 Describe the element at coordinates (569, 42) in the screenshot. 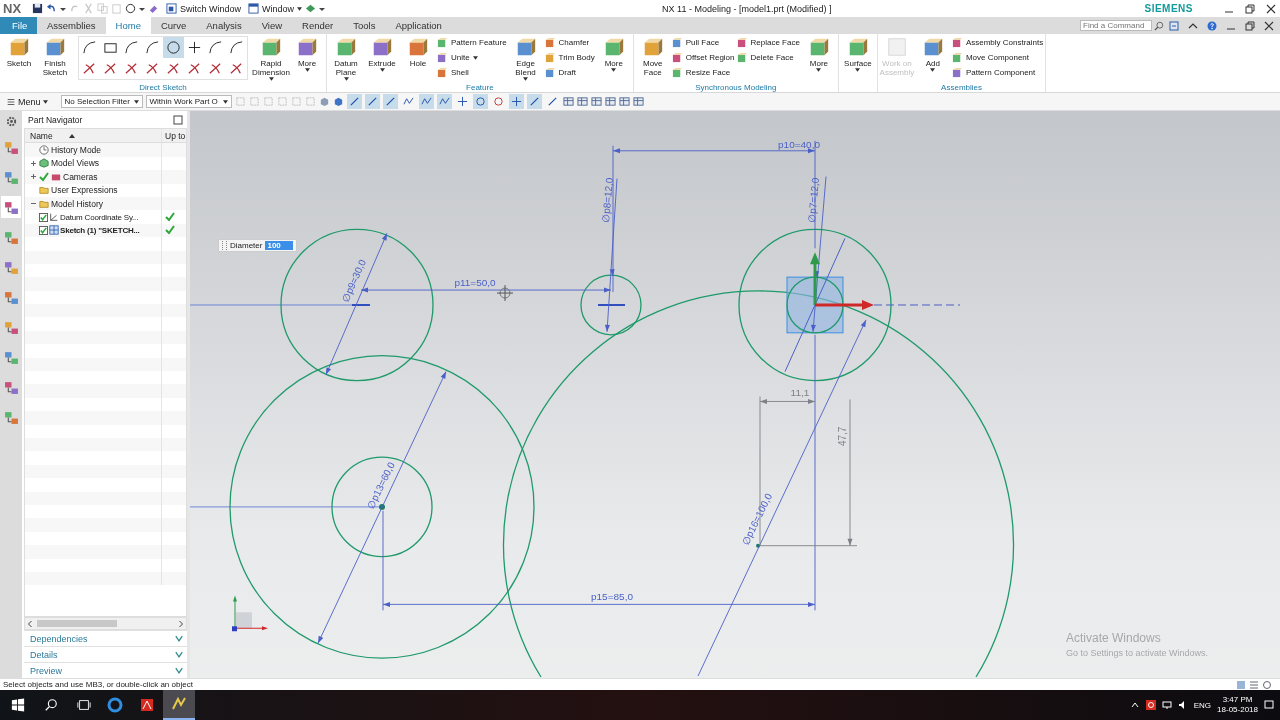

I see `ribbon-button: Chamfer` at that location.